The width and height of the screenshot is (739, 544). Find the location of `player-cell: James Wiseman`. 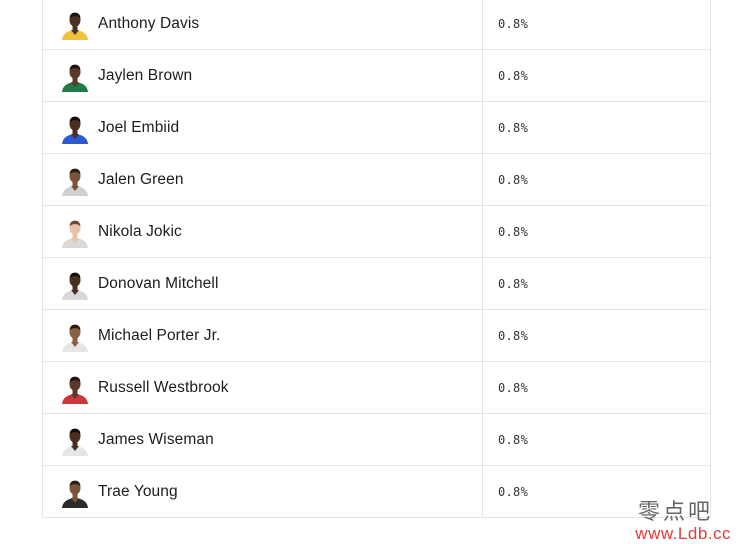

player-cell: James Wiseman is located at coordinates (263, 439).